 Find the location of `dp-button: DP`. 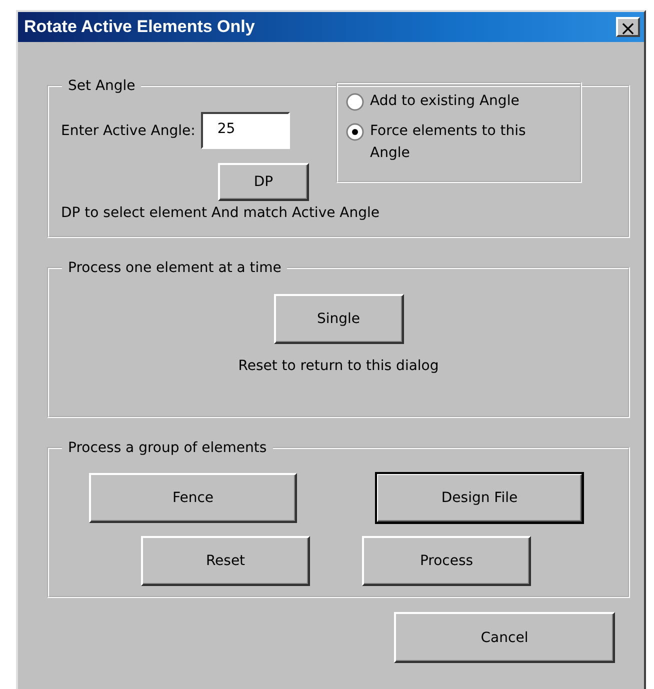

dp-button: DP is located at coordinates (263, 182).